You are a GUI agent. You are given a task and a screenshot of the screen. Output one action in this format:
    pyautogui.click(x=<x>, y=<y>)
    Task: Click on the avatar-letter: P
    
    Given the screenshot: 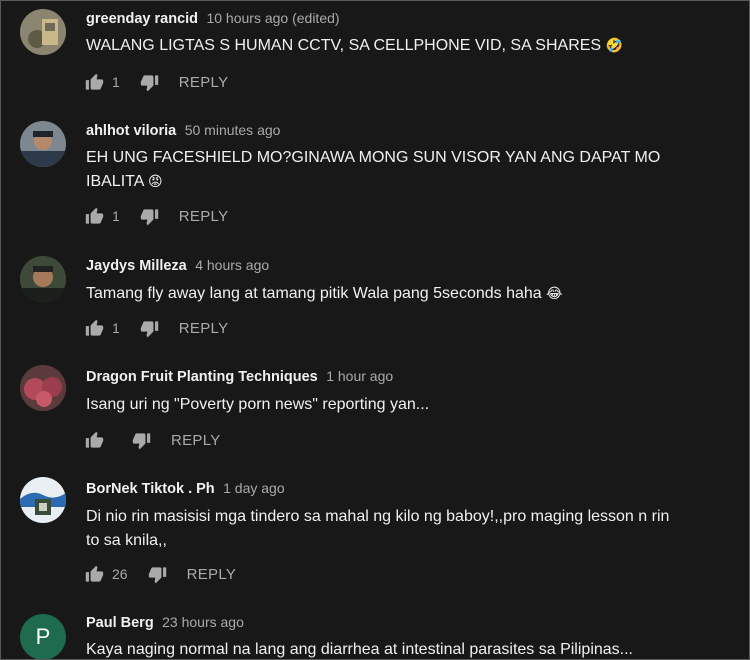 What is the action you would take?
    pyautogui.click(x=43, y=636)
    